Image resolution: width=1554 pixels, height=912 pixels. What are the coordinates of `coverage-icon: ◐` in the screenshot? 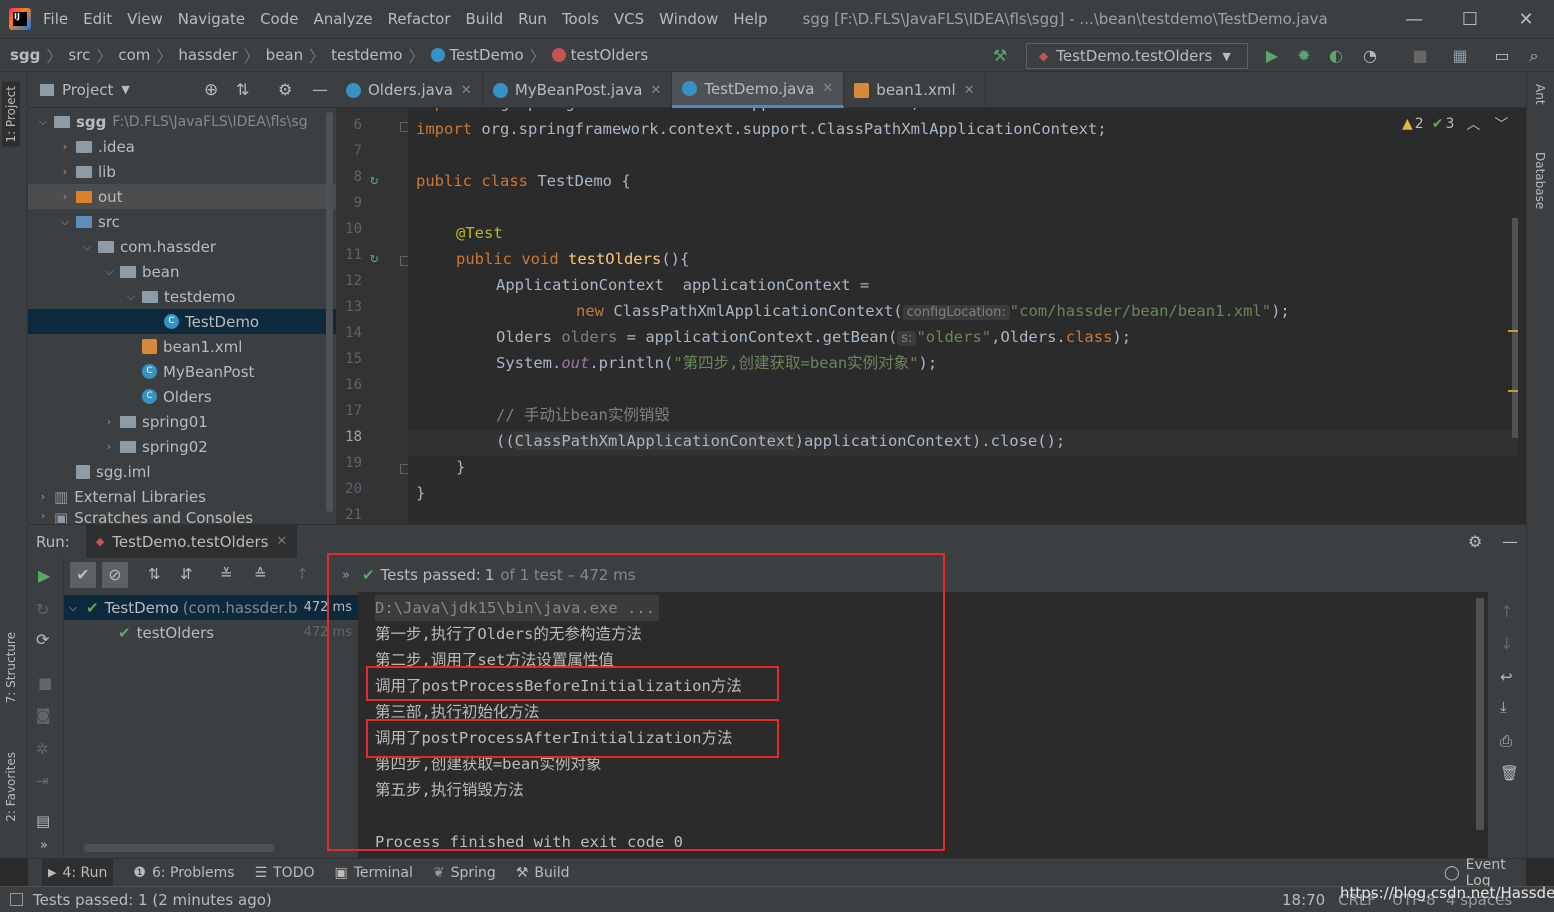 It's located at (1336, 56).